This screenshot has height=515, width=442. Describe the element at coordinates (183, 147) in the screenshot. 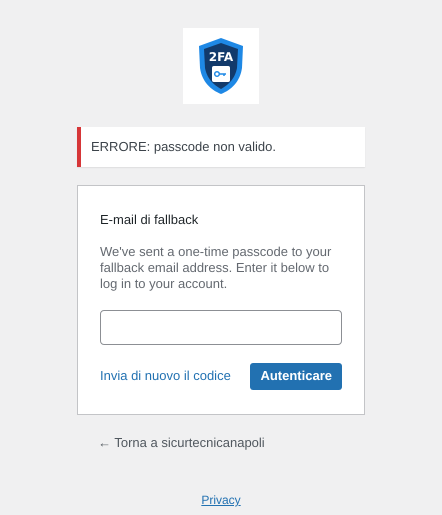

I see `error-message: ERRORE: passcode non valido.` at that location.